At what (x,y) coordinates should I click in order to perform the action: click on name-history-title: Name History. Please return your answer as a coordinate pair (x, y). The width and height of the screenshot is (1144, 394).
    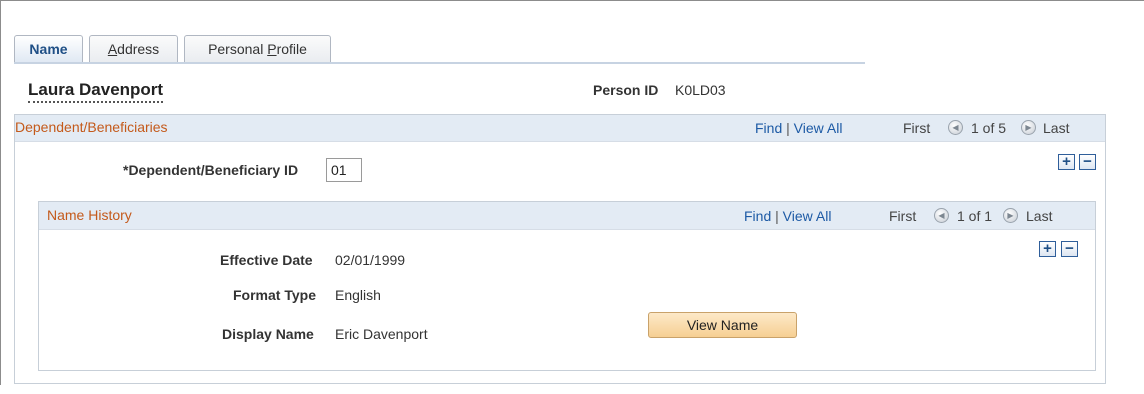
    Looking at the image, I should click on (89, 215).